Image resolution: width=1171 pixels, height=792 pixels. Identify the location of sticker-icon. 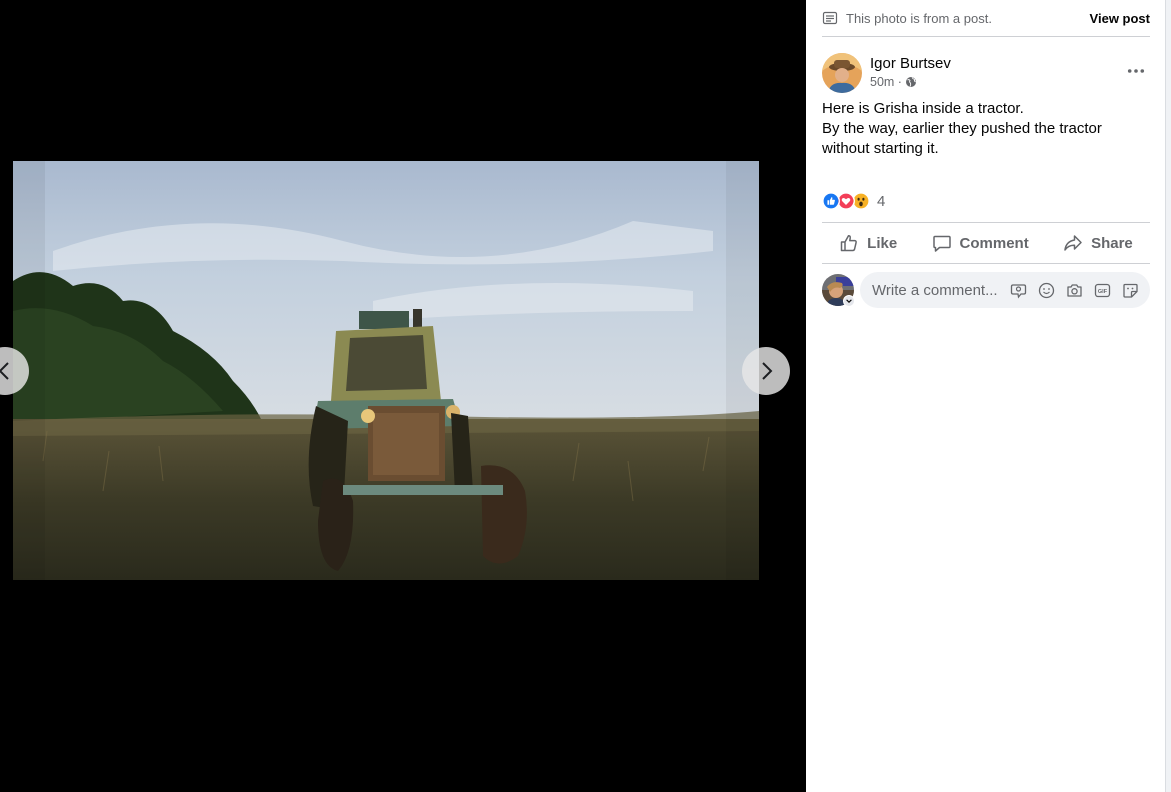
(1130, 290).